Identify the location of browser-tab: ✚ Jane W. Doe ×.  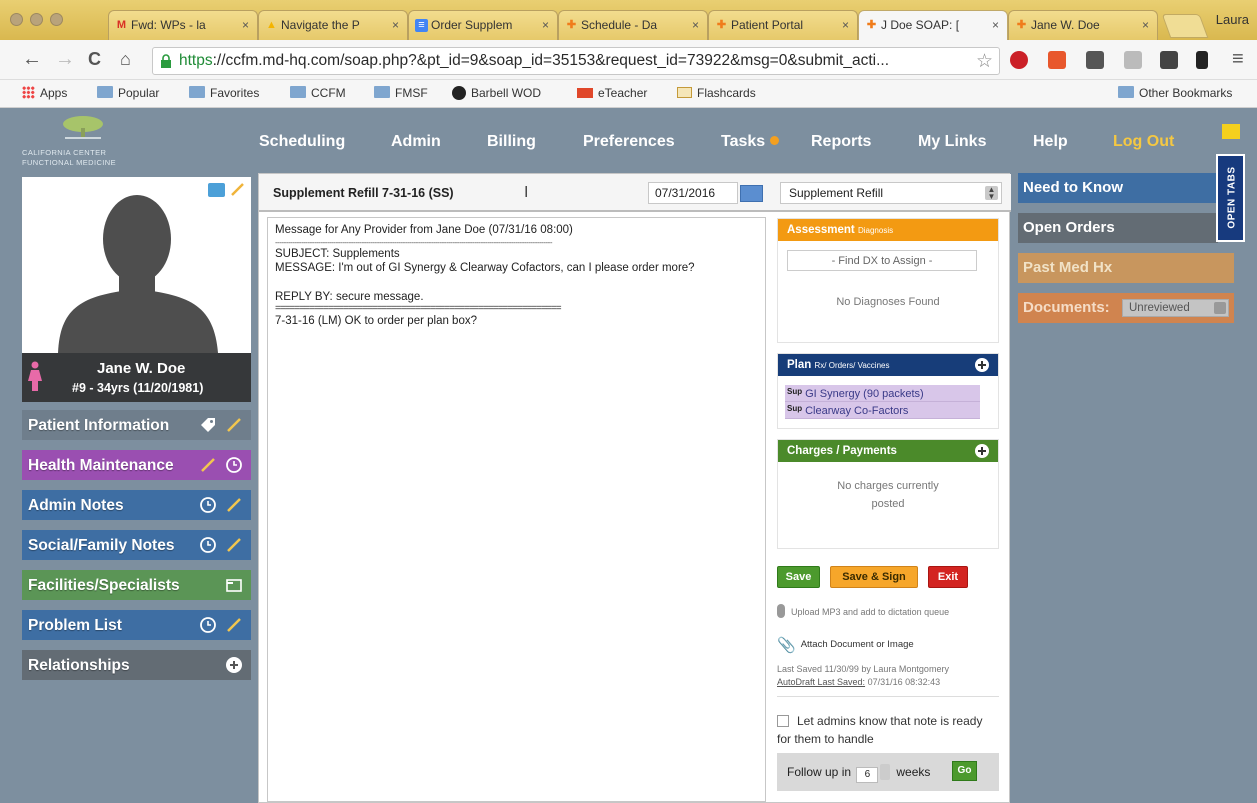
(1083, 25).